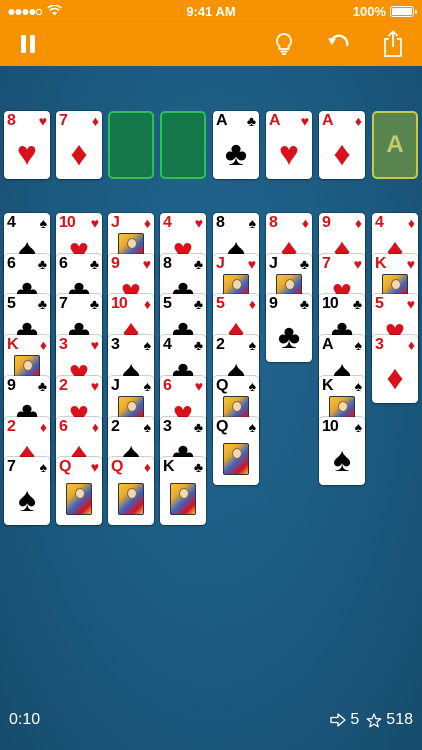  I want to click on pause-icon, so click(28, 44).